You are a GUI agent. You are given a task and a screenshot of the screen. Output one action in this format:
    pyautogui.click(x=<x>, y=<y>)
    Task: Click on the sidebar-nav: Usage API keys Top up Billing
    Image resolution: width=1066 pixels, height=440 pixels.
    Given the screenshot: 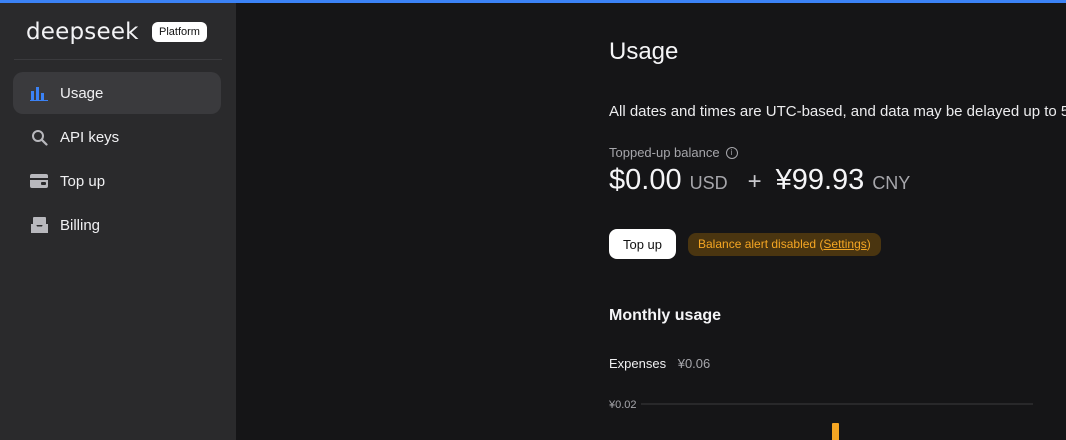 What is the action you would take?
    pyautogui.click(x=117, y=160)
    